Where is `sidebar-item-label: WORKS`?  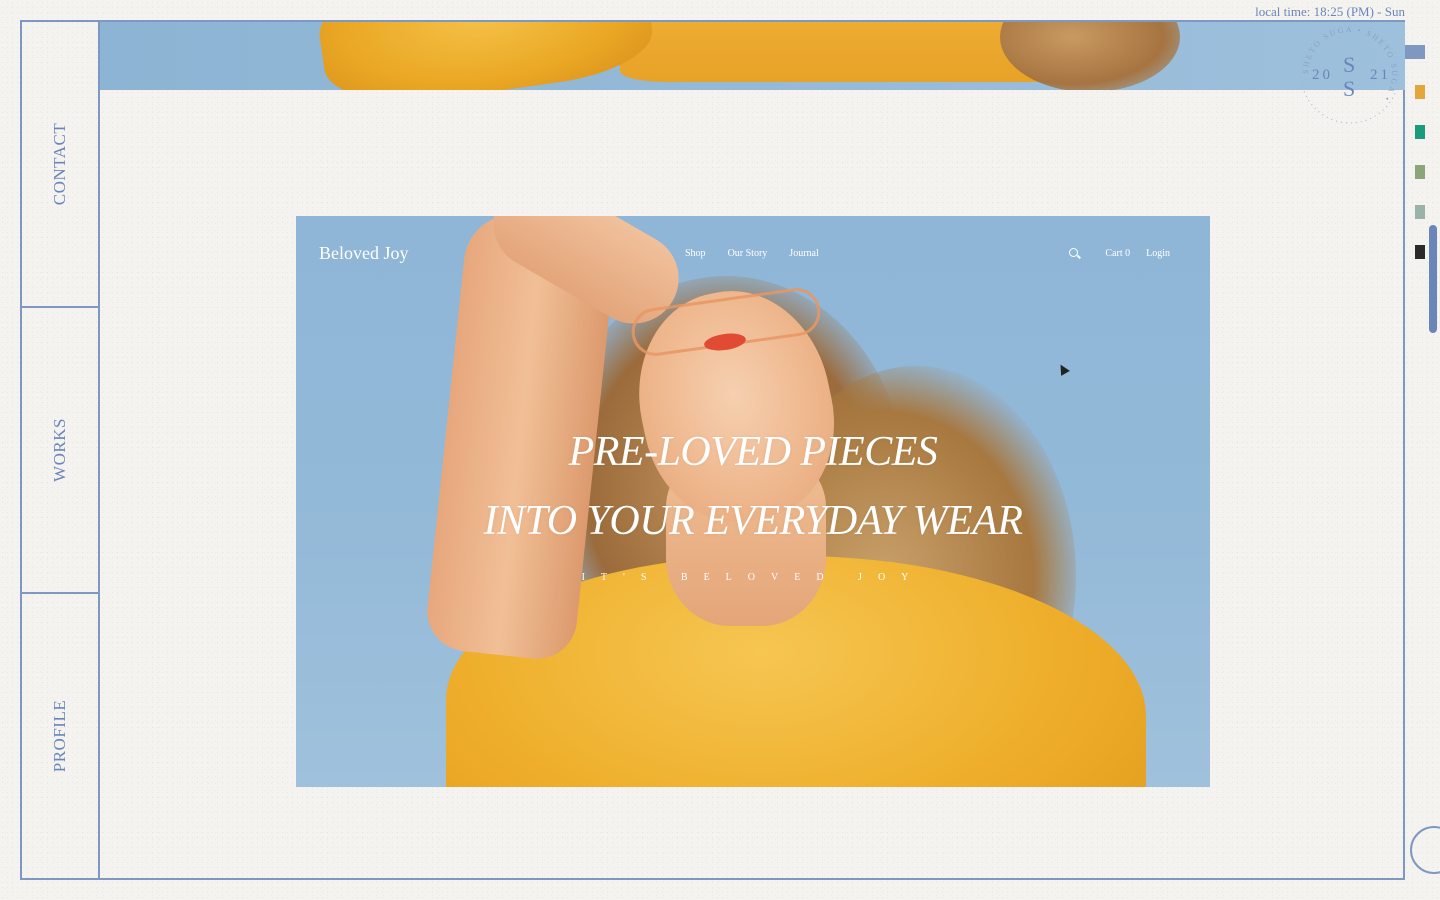
sidebar-item-label: WORKS is located at coordinates (59, 450).